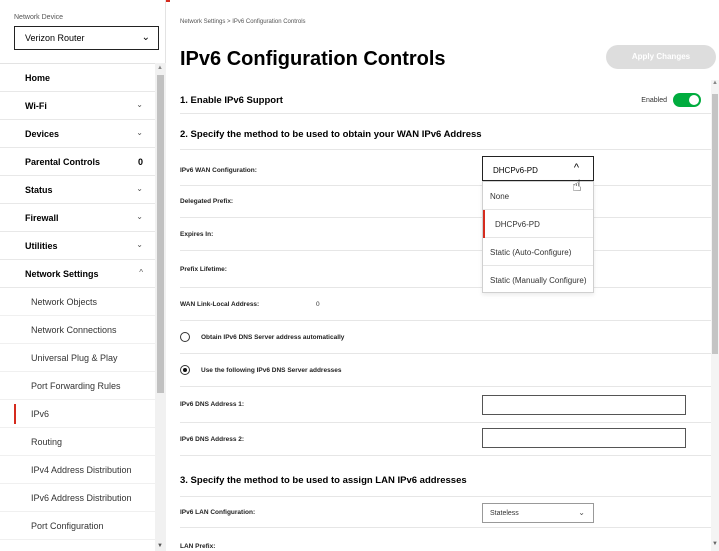  Describe the element at coordinates (81, 497) in the screenshot. I see `sidebar-subitem-label: IPv6 Address Distribution` at that location.